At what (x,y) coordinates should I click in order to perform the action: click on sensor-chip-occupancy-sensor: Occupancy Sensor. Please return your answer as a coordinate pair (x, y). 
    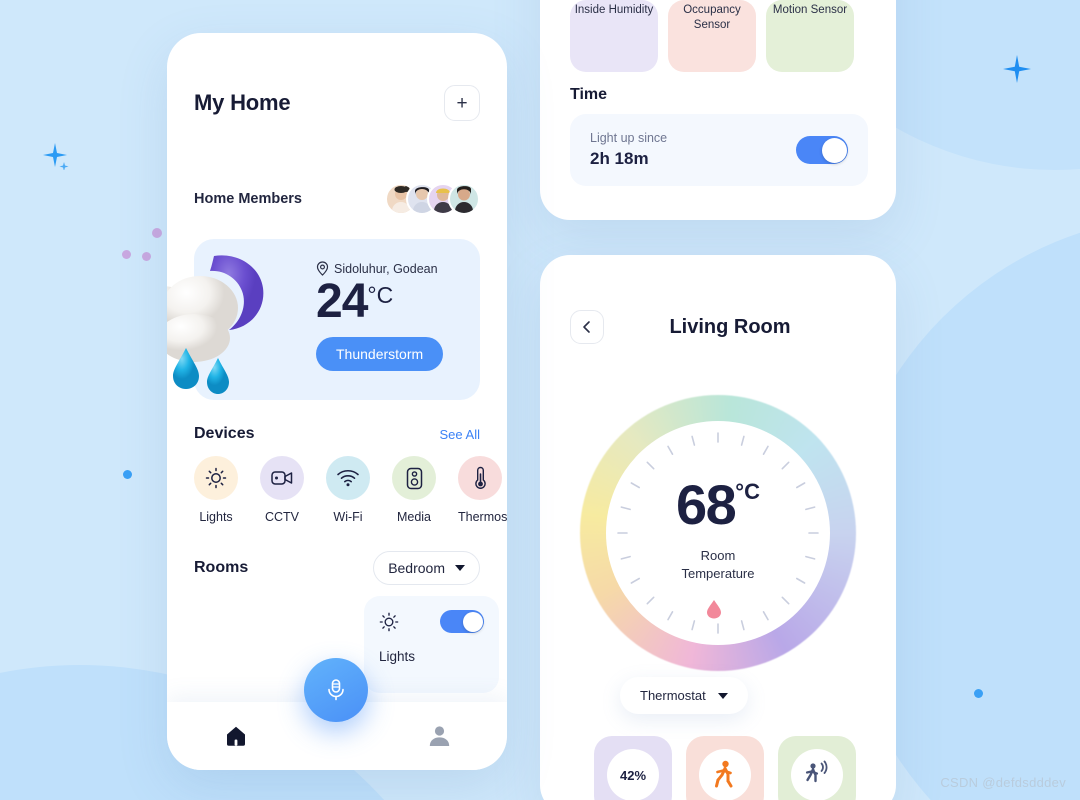
    Looking at the image, I should click on (712, 36).